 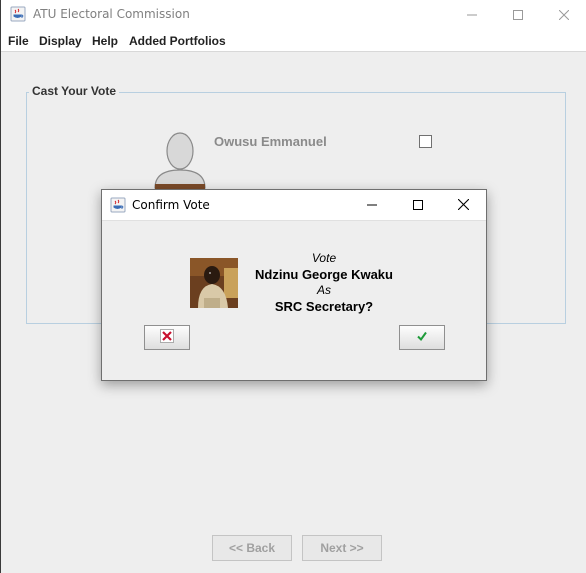 I want to click on menu-display: Display, so click(x=60, y=41).